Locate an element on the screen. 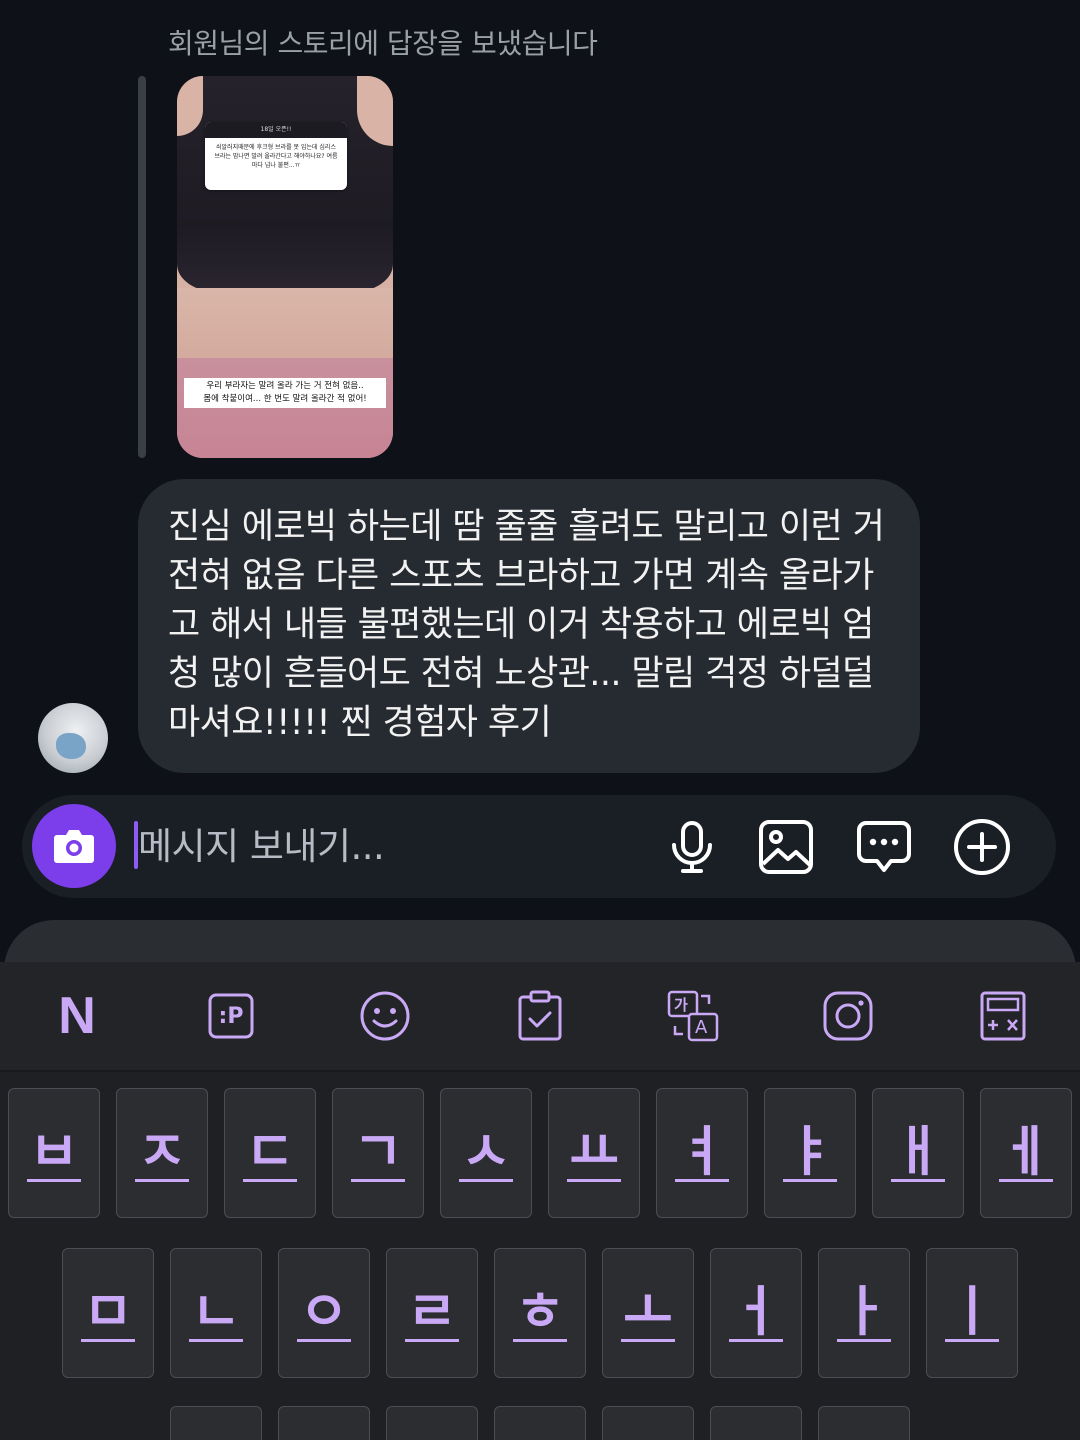  key-row1-2: ㅈ is located at coordinates (162, 1153).